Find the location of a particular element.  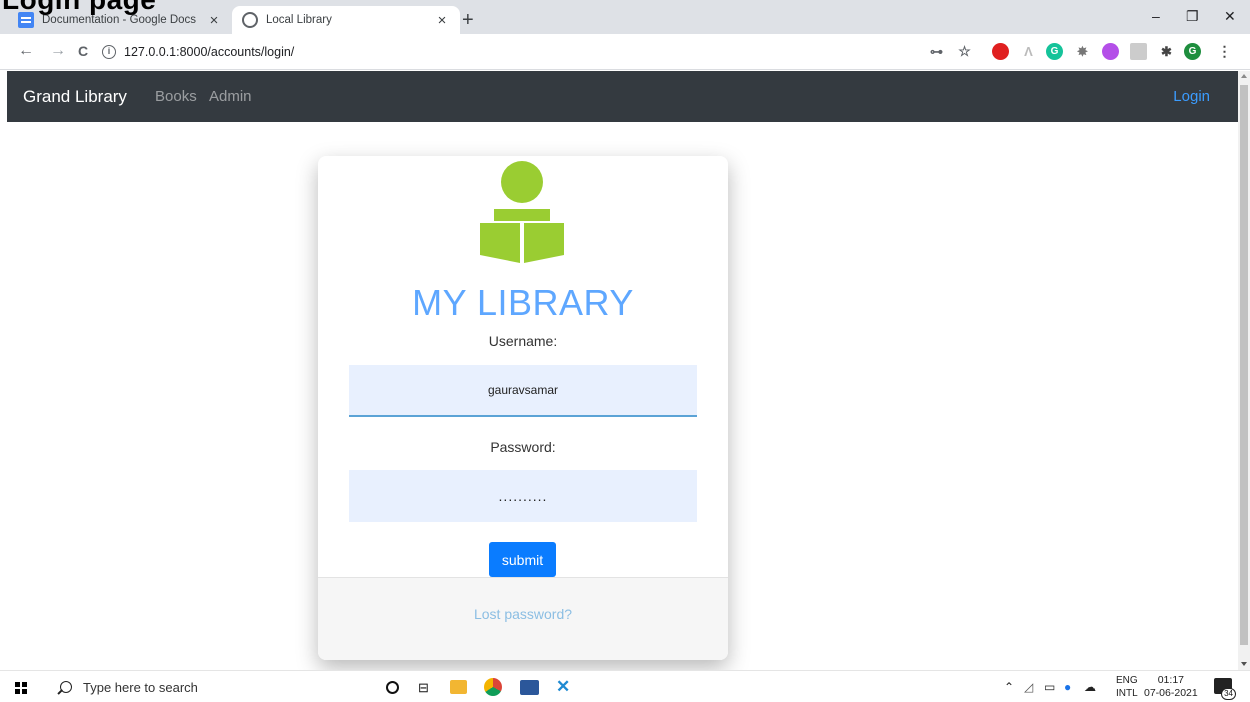

password-label: Password: is located at coordinates (523, 447).